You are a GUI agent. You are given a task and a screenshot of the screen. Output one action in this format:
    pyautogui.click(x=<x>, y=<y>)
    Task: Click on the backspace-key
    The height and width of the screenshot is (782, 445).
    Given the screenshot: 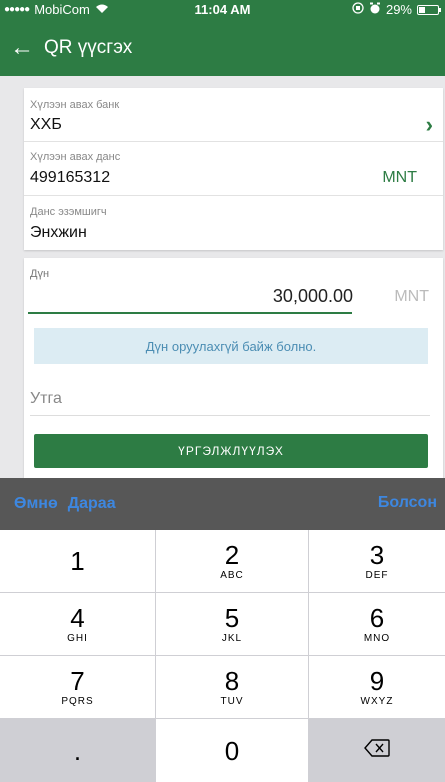 What is the action you would take?
    pyautogui.click(x=377, y=750)
    